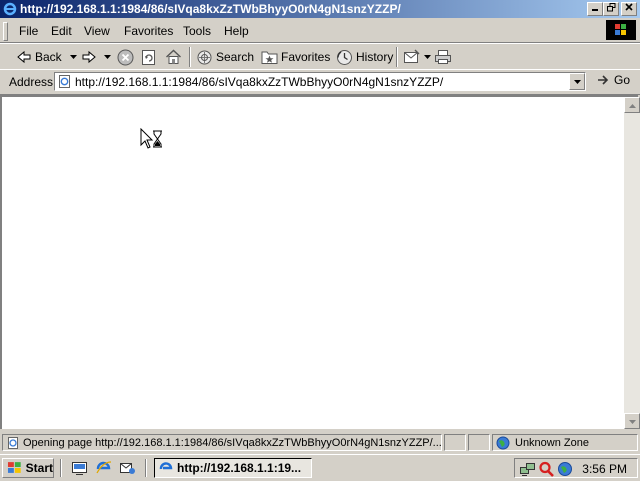 The image size is (640, 481). I want to click on clock: 3:56 PM, so click(604, 469).